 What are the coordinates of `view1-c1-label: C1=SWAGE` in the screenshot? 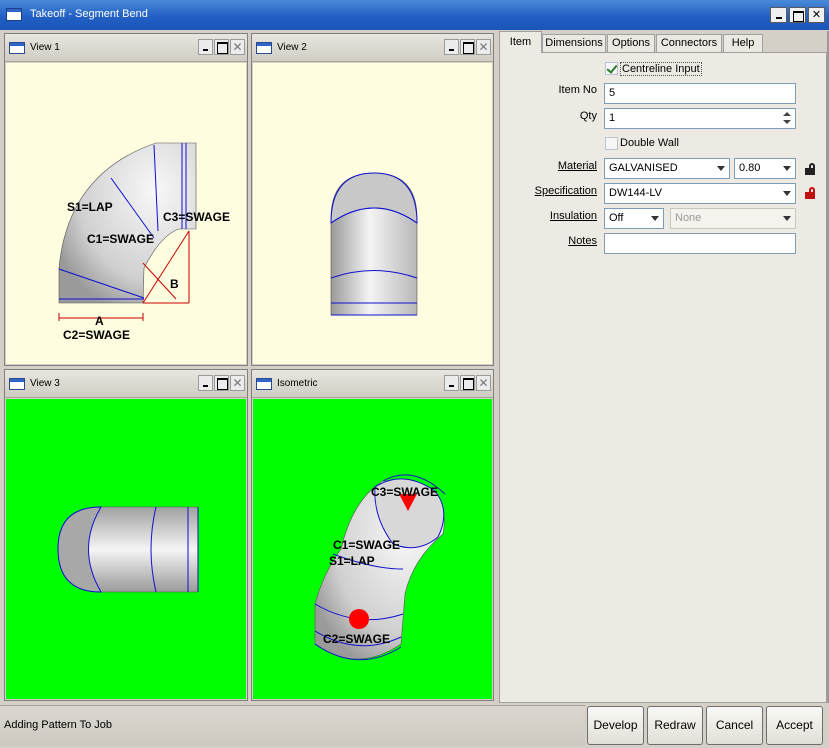 It's located at (120, 239).